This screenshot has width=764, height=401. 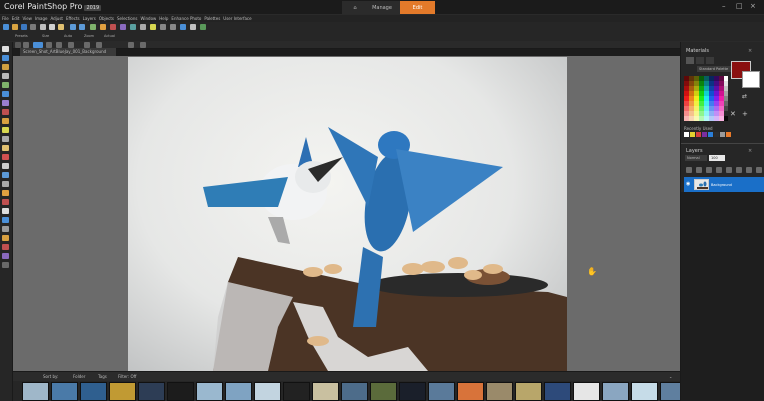 What do you see at coordinates (753, 6) in the screenshot?
I see `close-button: ×` at bounding box center [753, 6].